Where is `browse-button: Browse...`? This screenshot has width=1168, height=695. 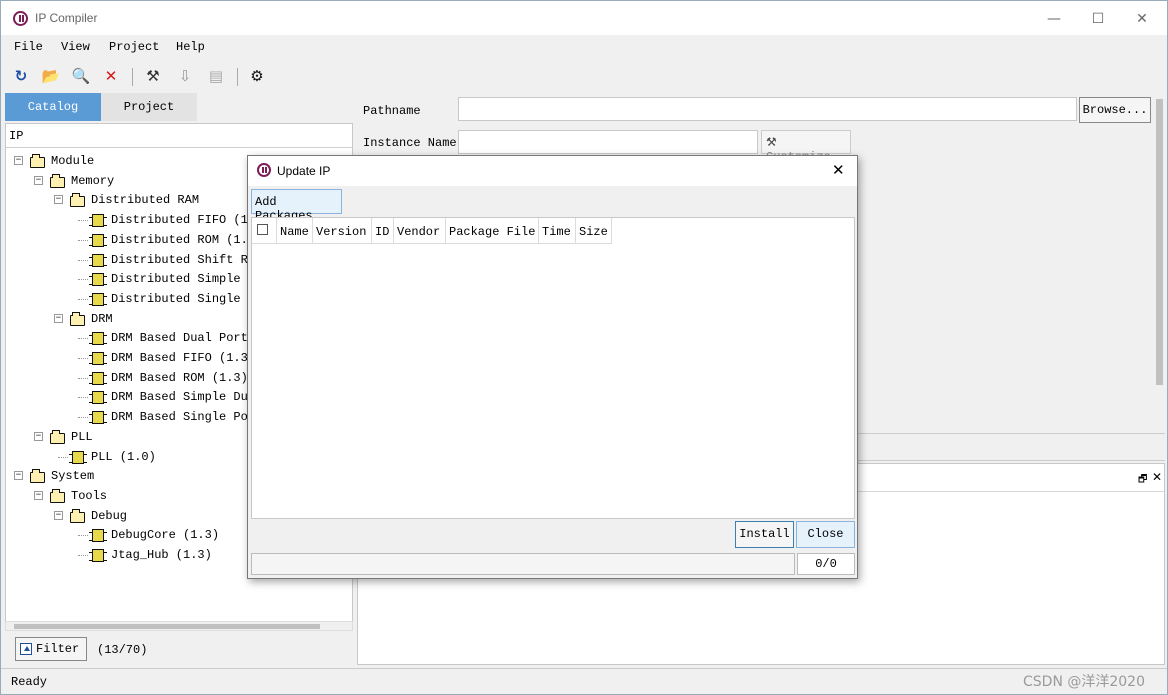 browse-button: Browse... is located at coordinates (1115, 110).